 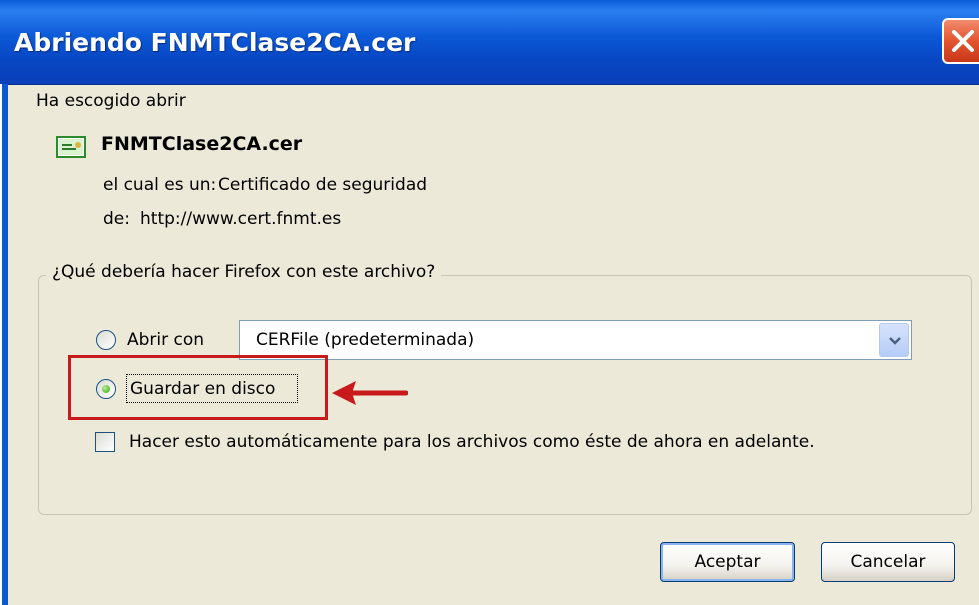 What do you see at coordinates (71, 147) in the screenshot?
I see `certificate-file-icon` at bounding box center [71, 147].